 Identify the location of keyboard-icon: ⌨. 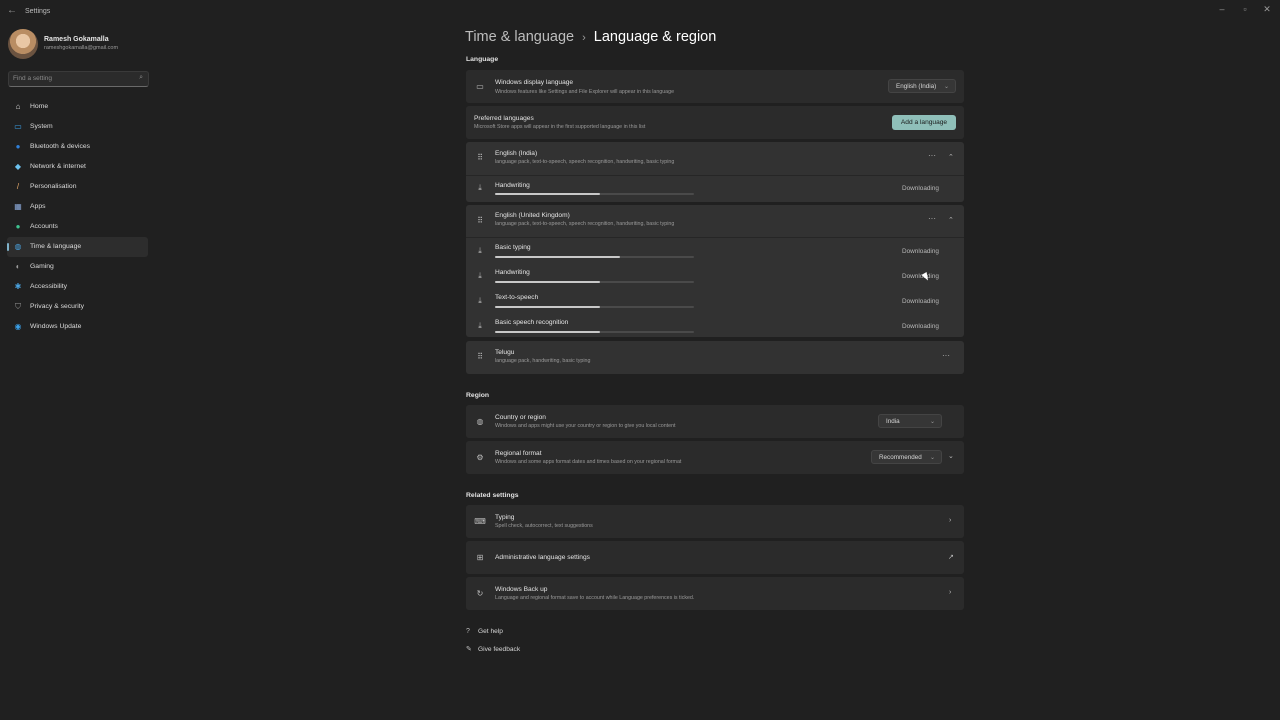
(480, 521).